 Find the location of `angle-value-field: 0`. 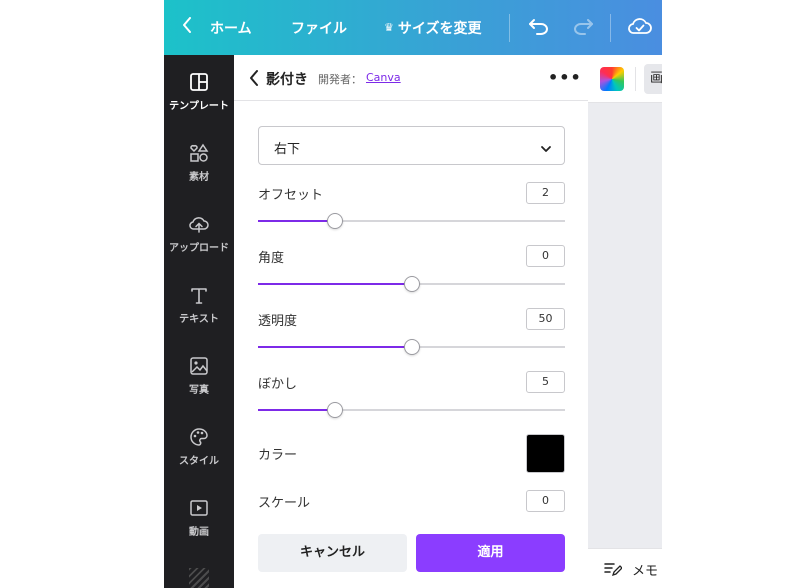

angle-value-field: 0 is located at coordinates (545, 256).